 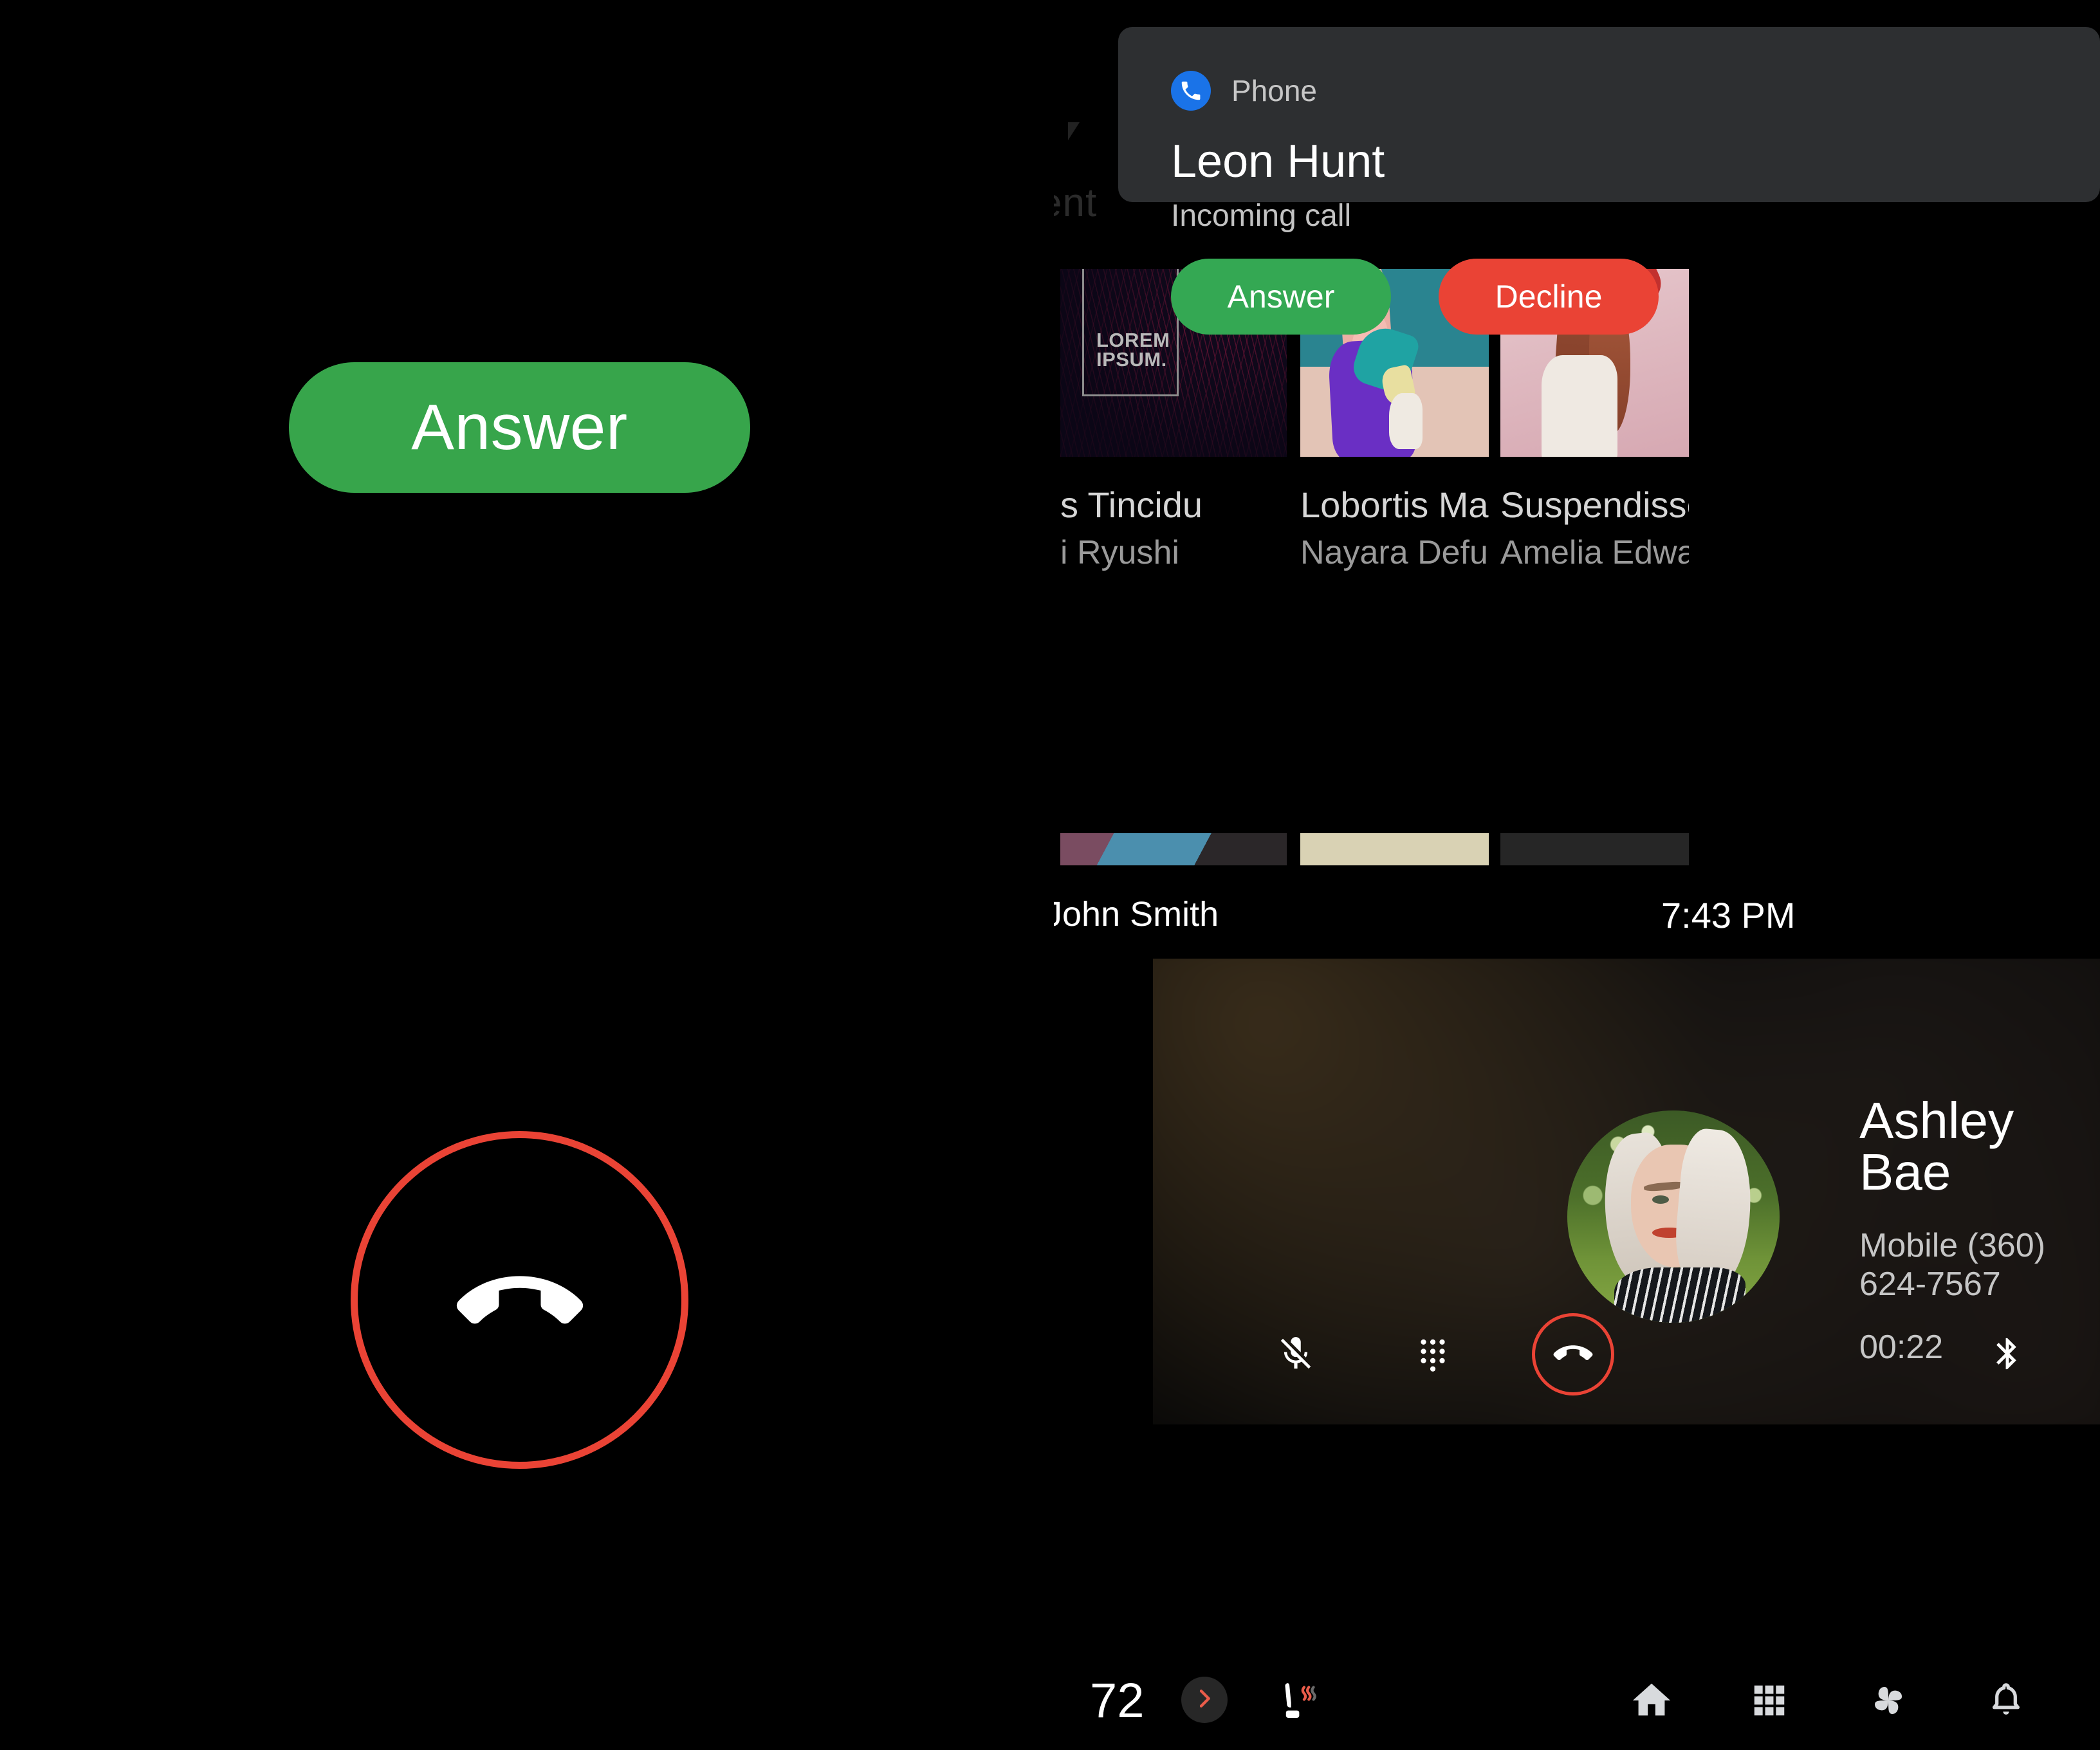 What do you see at coordinates (1278, 161) in the screenshot?
I see `notification-title: Leon Hunt` at bounding box center [1278, 161].